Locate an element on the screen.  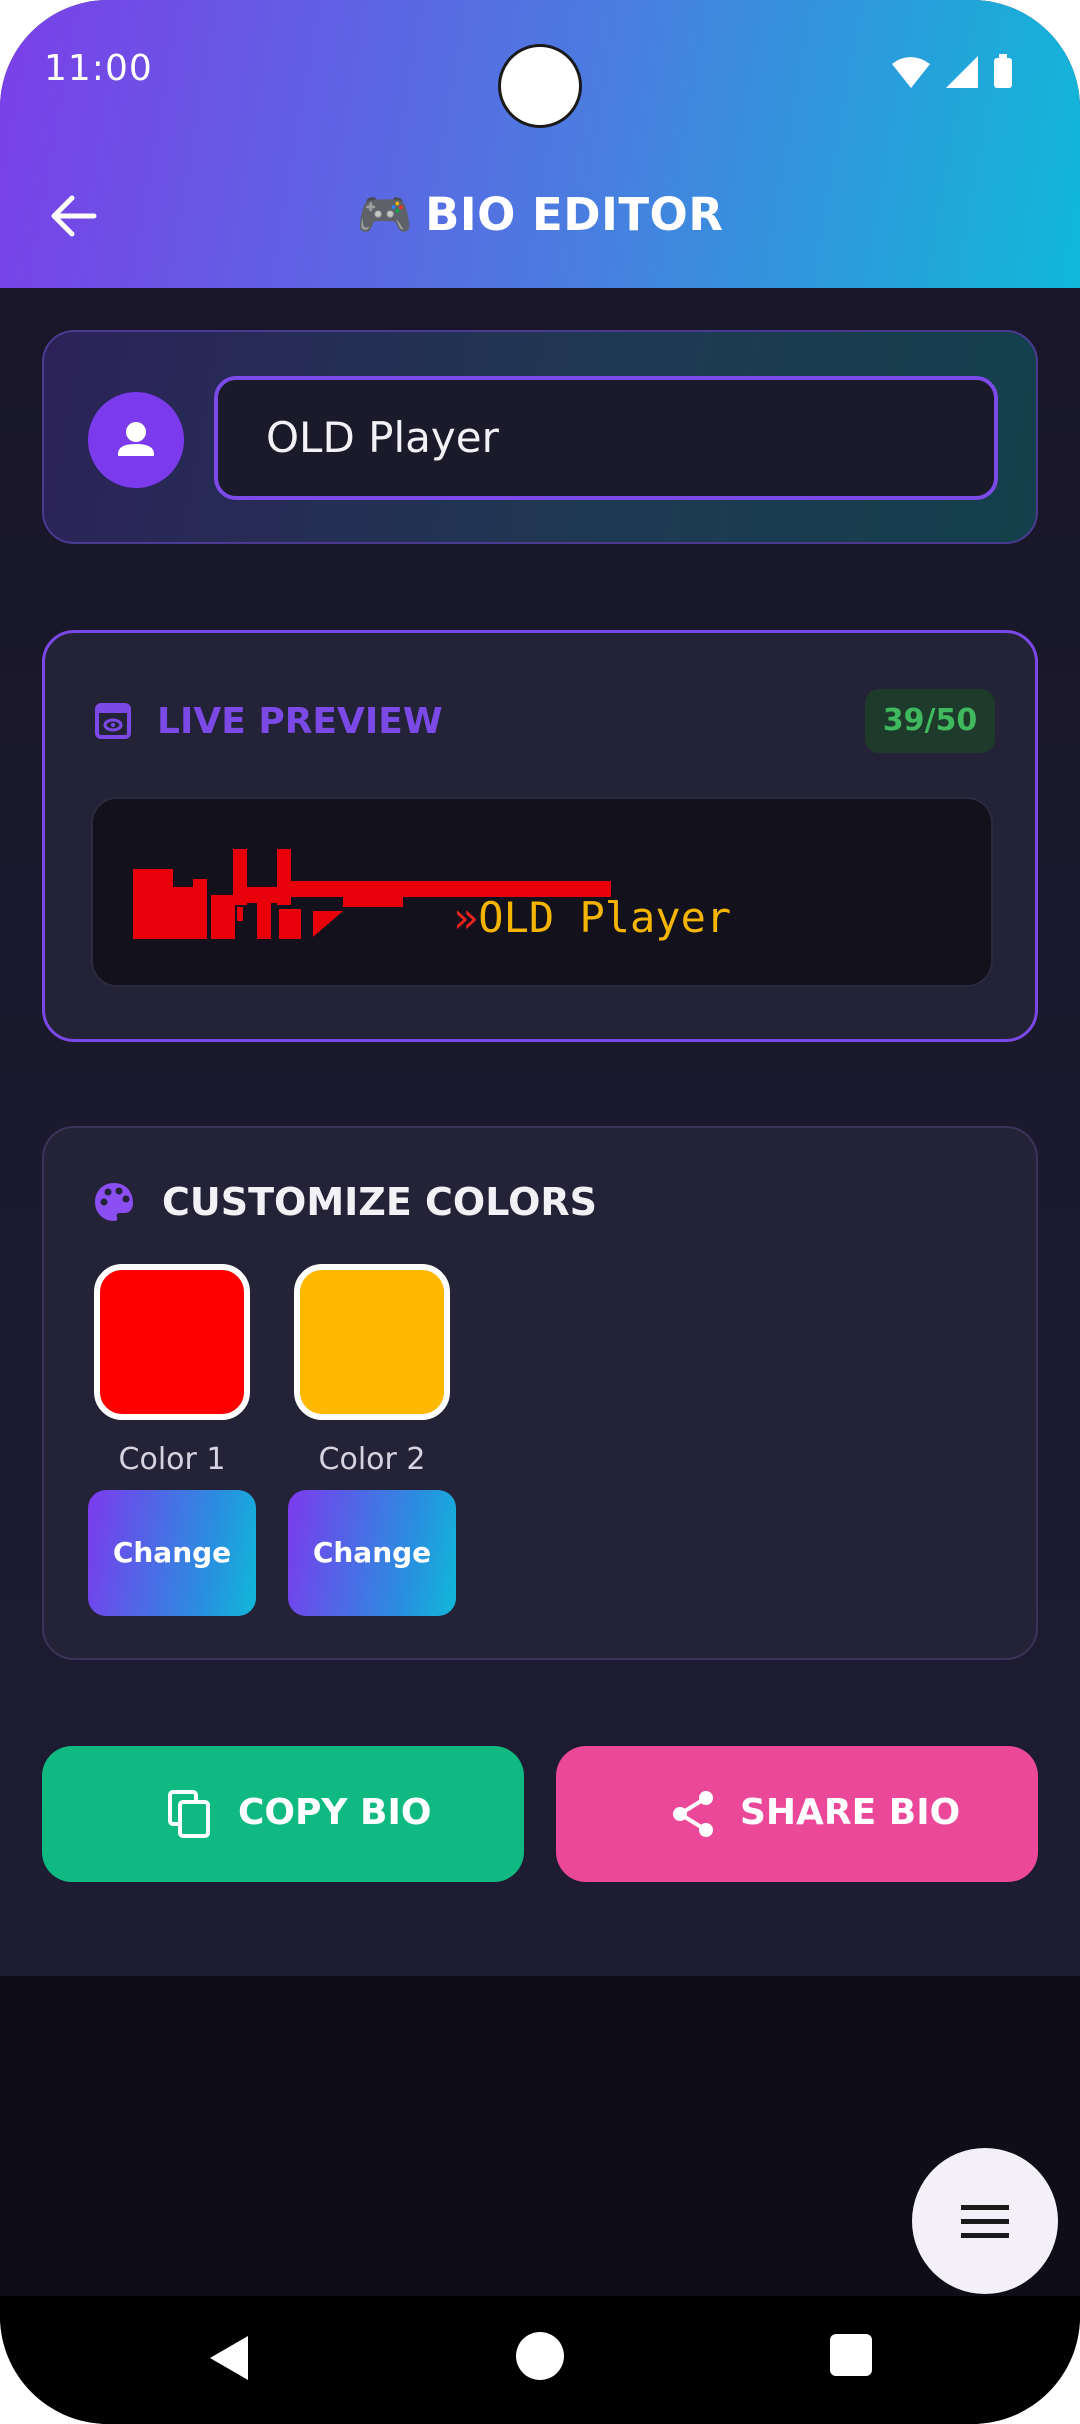
menu-icon is located at coordinates (985, 2221).